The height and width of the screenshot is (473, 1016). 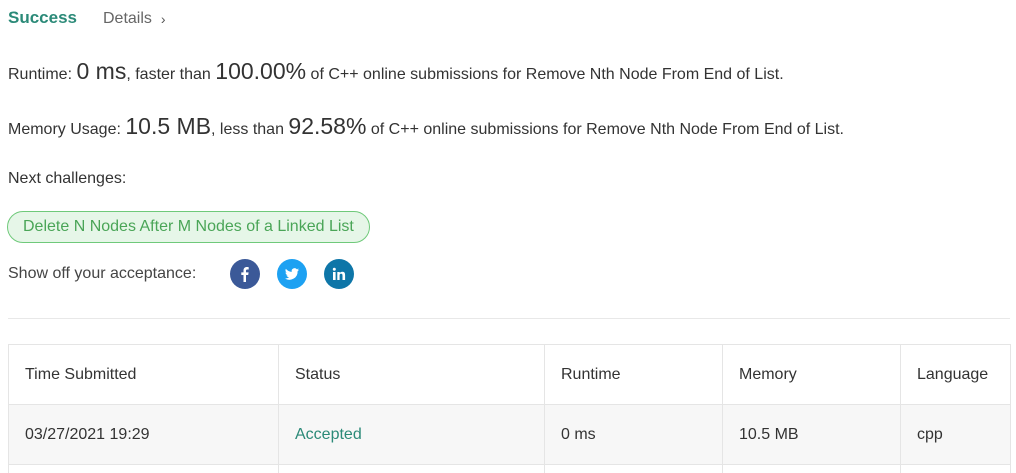 I want to click on col-memory: Memory, so click(x=811, y=374).